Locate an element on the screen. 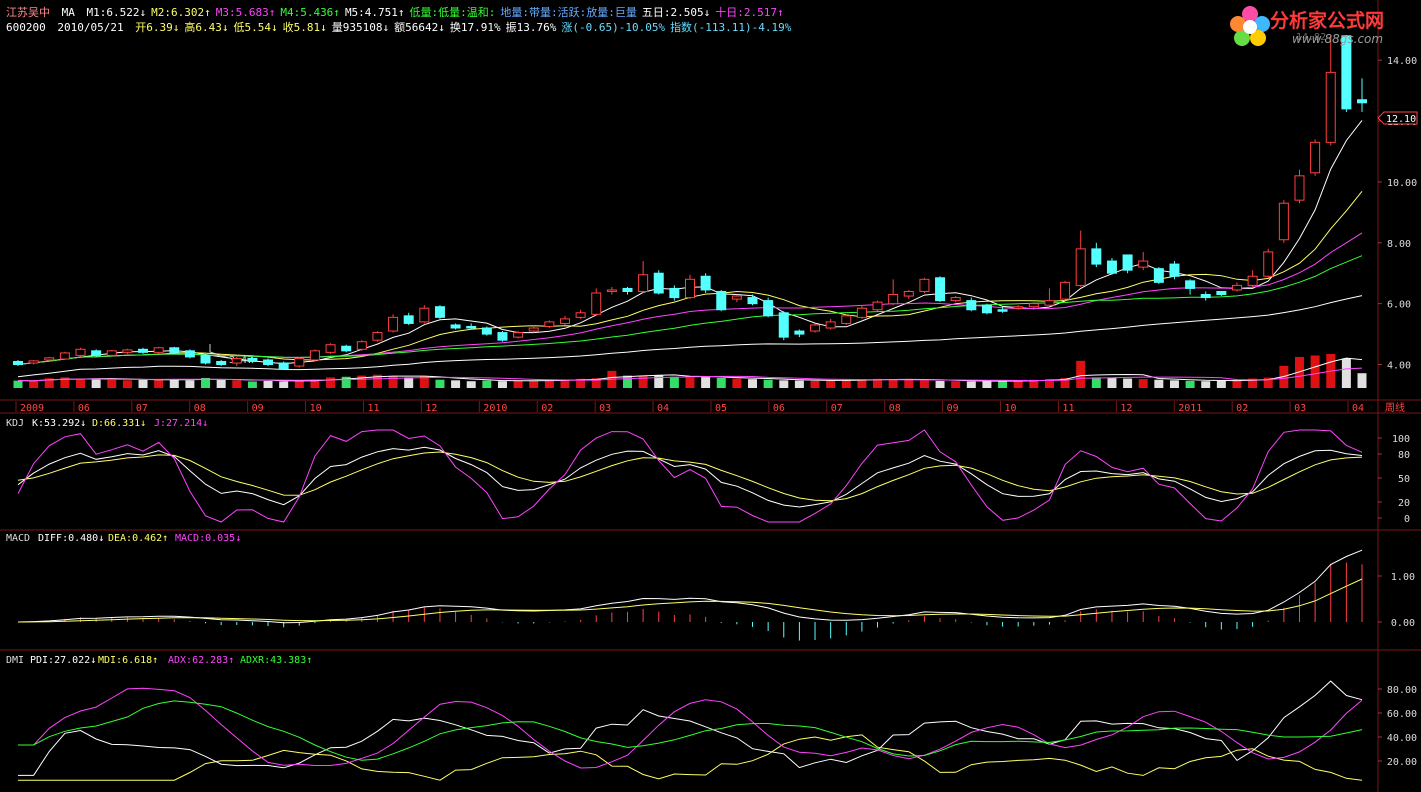 The width and height of the screenshot is (1421, 792). stock-code: 600200 is located at coordinates (26, 27).